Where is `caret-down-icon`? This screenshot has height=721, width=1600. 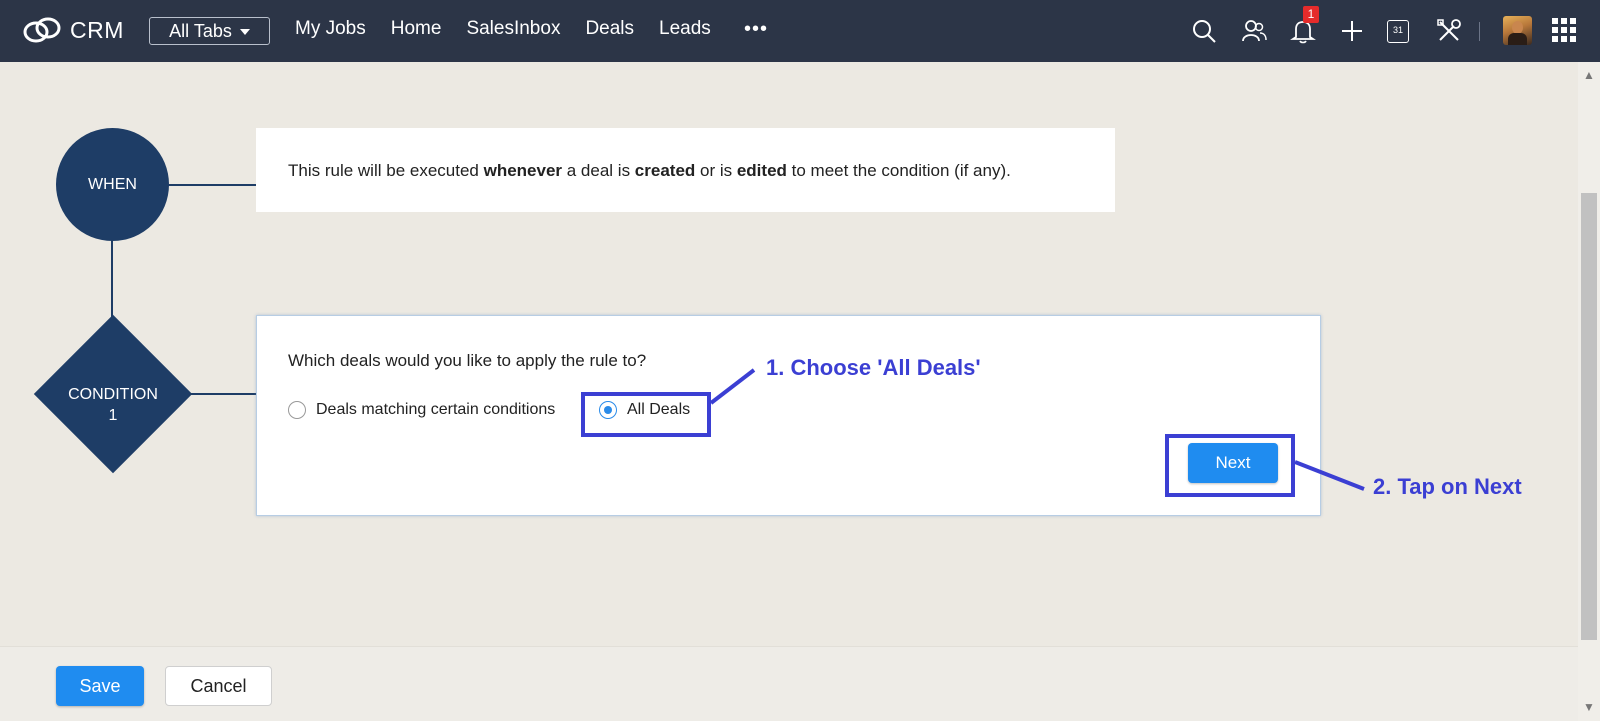
caret-down-icon is located at coordinates (244, 32).